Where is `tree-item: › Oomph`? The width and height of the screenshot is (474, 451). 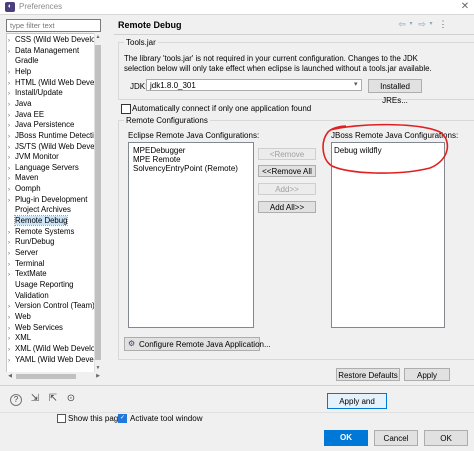 tree-item: › Oomph is located at coordinates (24, 189).